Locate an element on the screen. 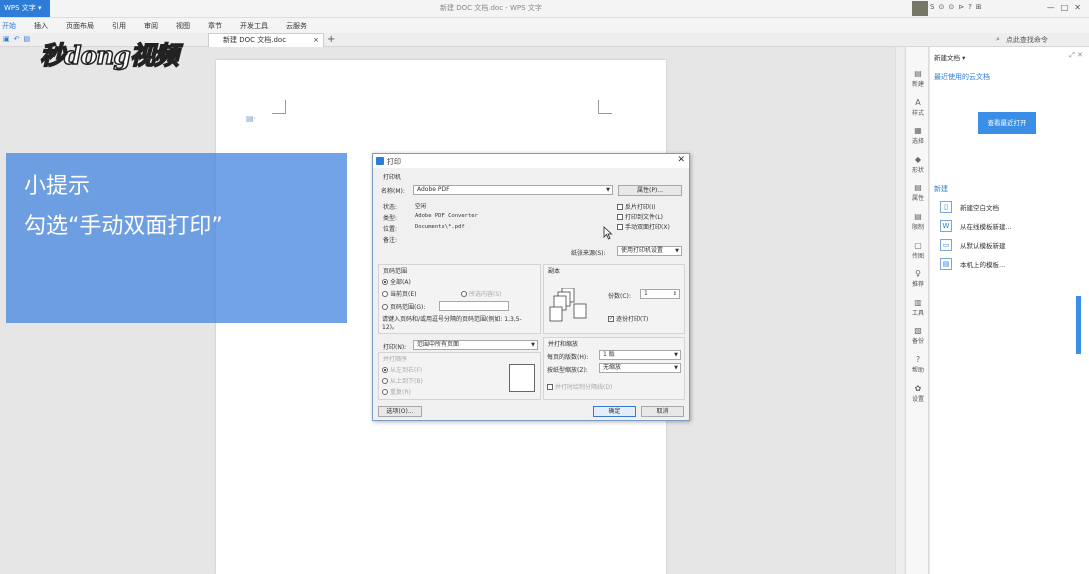  new-blank-doc: ▯ 新建空白文档 is located at coordinates (969, 207).